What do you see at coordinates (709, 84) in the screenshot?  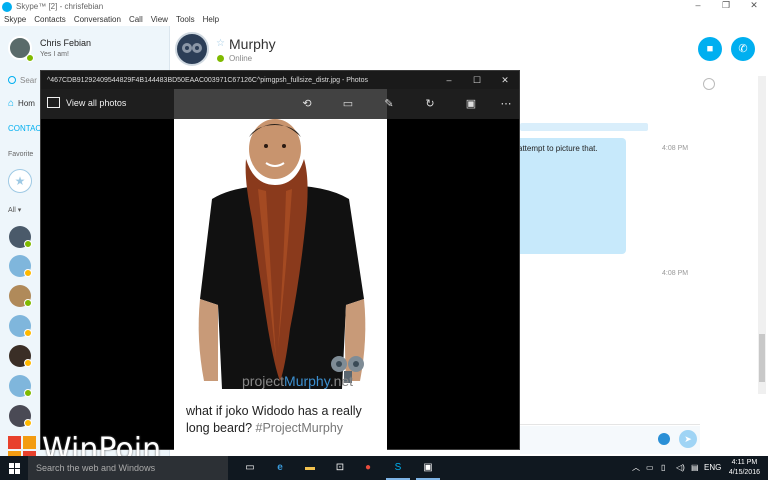 I see `globe-icon` at bounding box center [709, 84].